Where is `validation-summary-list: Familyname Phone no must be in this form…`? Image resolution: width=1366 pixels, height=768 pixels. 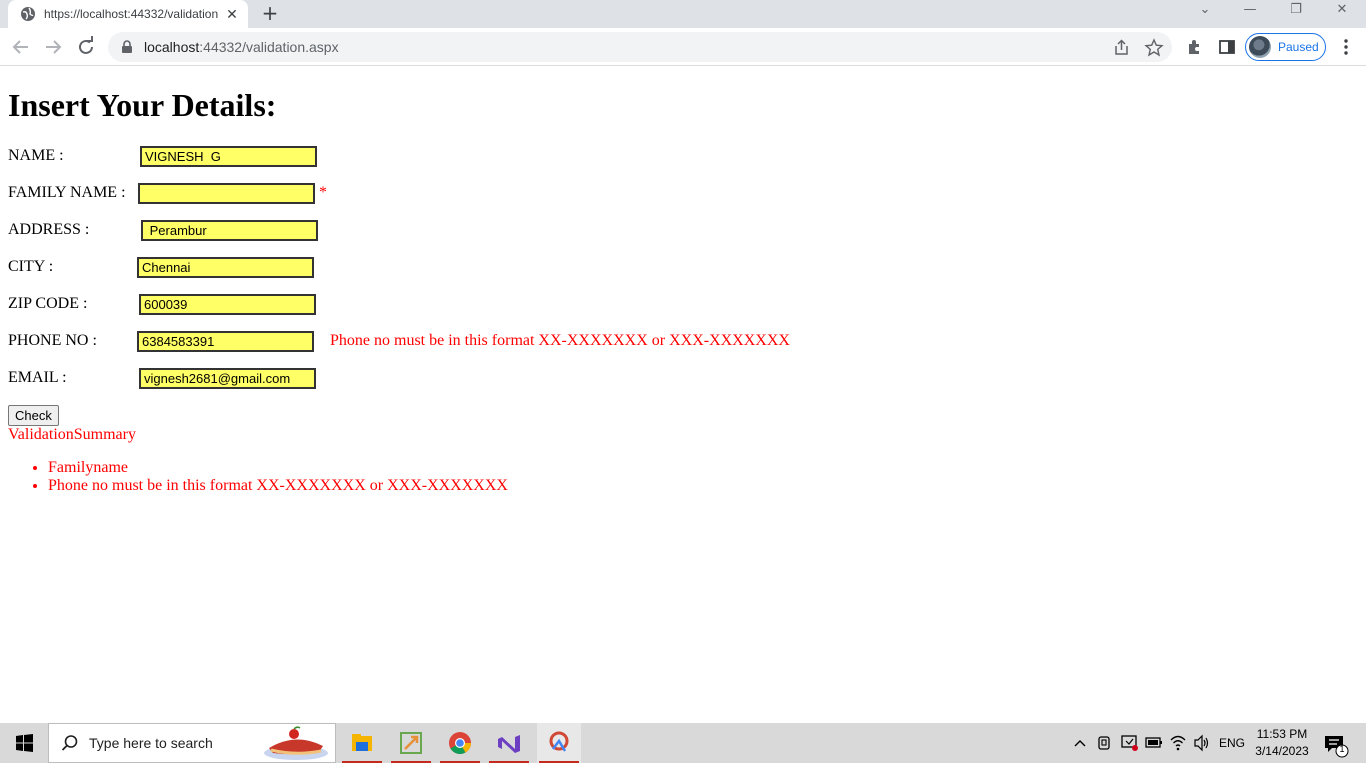 validation-summary-list: Familyname Phone no must be in this form… is located at coordinates (258, 477).